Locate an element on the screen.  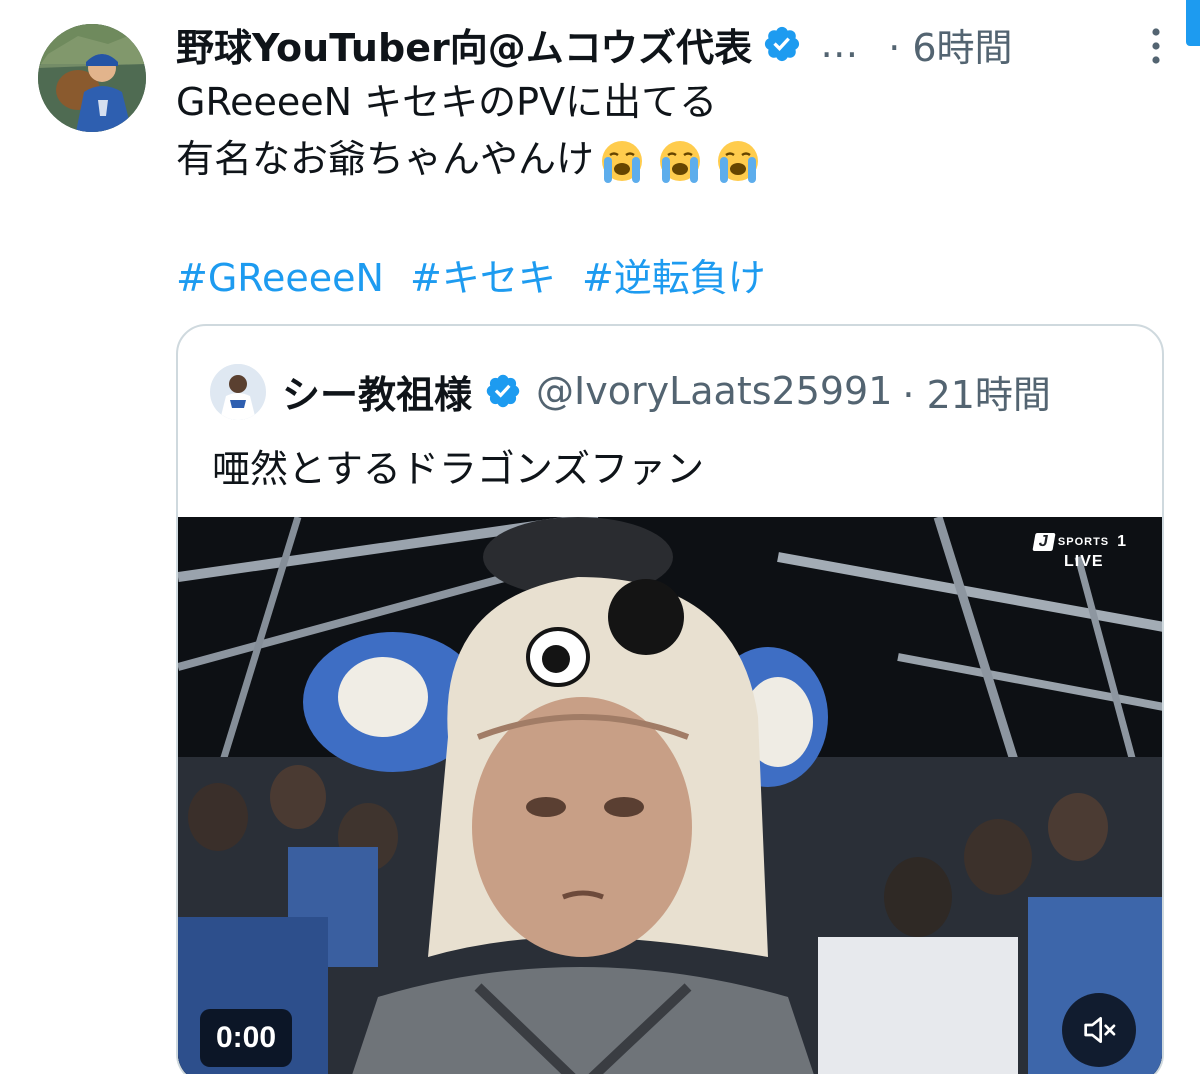
quoted-timestamp: · 21時間 is located at coordinates (976, 391).